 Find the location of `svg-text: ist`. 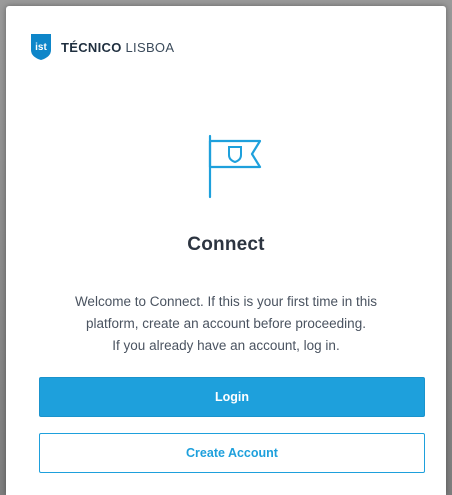

svg-text: ist is located at coordinates (41, 47).